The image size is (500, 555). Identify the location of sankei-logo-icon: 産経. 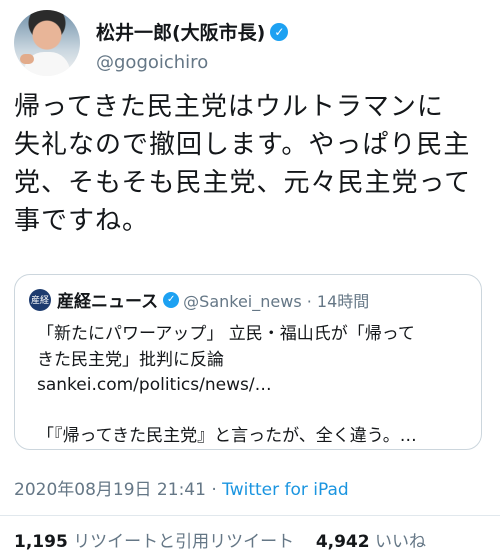
(40, 299).